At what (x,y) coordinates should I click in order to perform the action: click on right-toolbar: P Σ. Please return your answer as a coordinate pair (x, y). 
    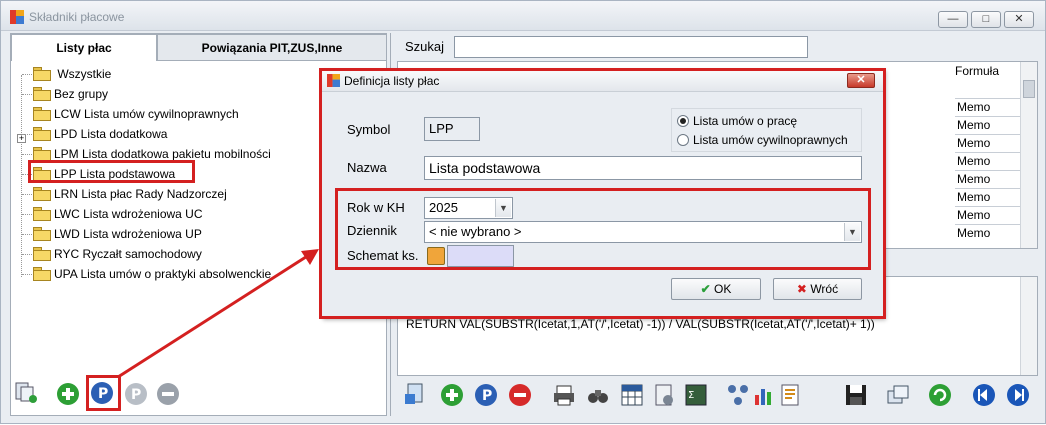
    Looking at the image, I should click on (715, 395).